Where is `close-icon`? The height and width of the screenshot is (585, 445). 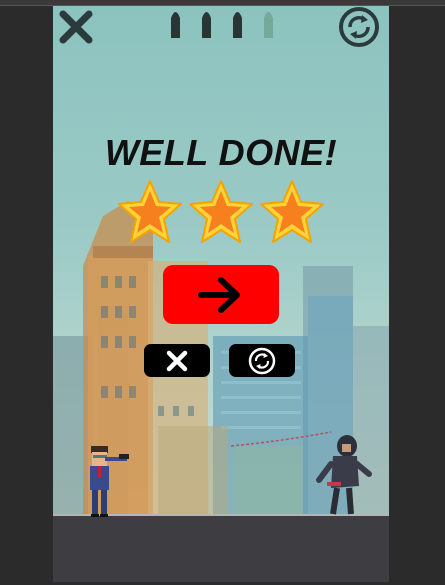 close-icon is located at coordinates (76, 27).